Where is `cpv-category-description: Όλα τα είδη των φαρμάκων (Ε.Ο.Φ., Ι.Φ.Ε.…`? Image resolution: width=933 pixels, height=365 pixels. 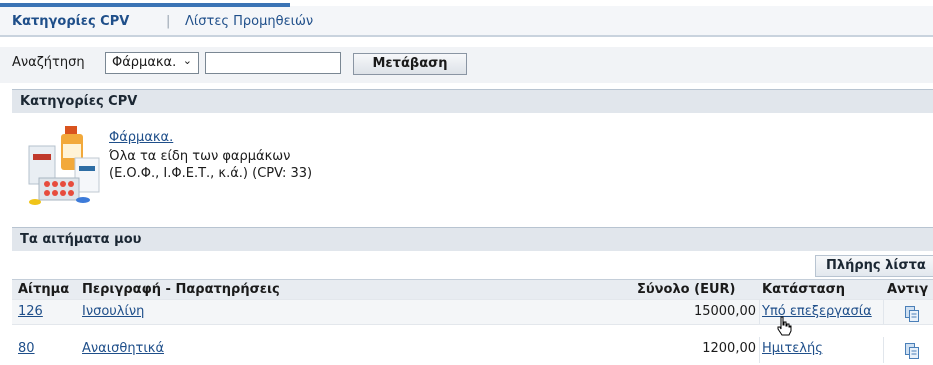
cpv-category-description: Όλα τα είδη των φαρμάκων (Ε.Ο.Φ., Ι.Φ.Ε.… is located at coordinates (211, 165).